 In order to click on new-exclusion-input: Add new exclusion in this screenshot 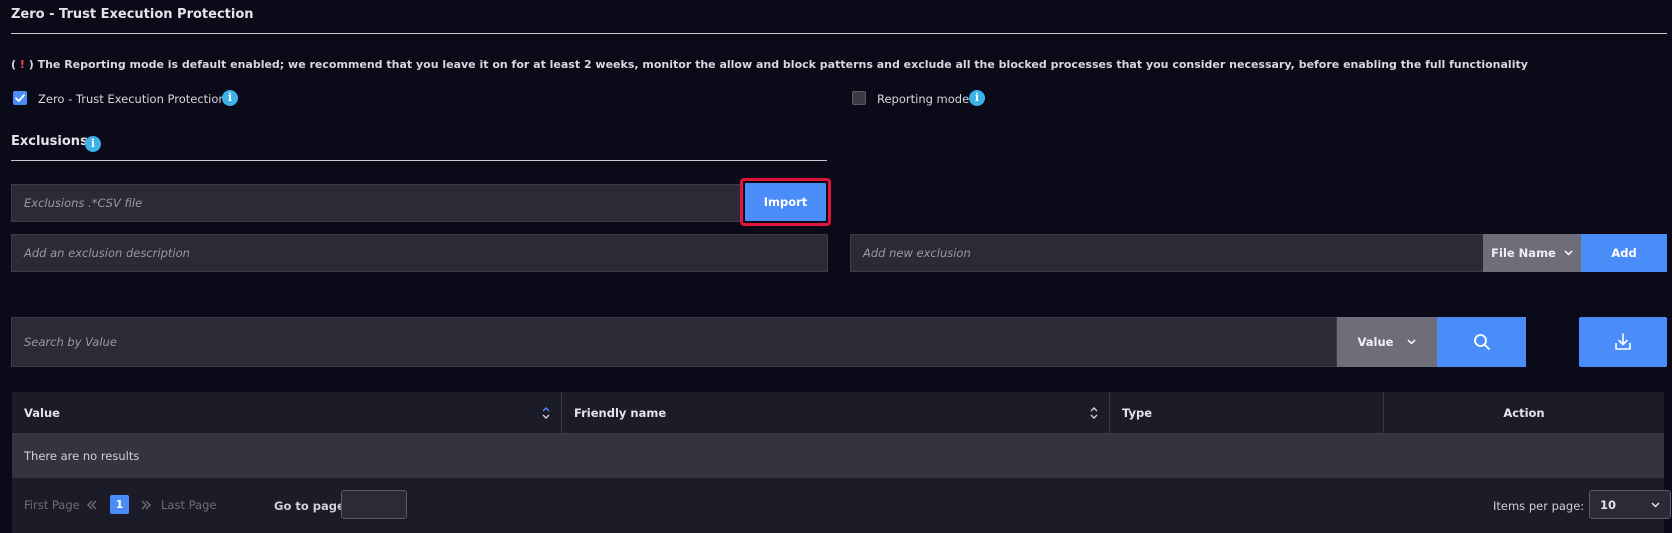, I will do `click(1167, 253)`.